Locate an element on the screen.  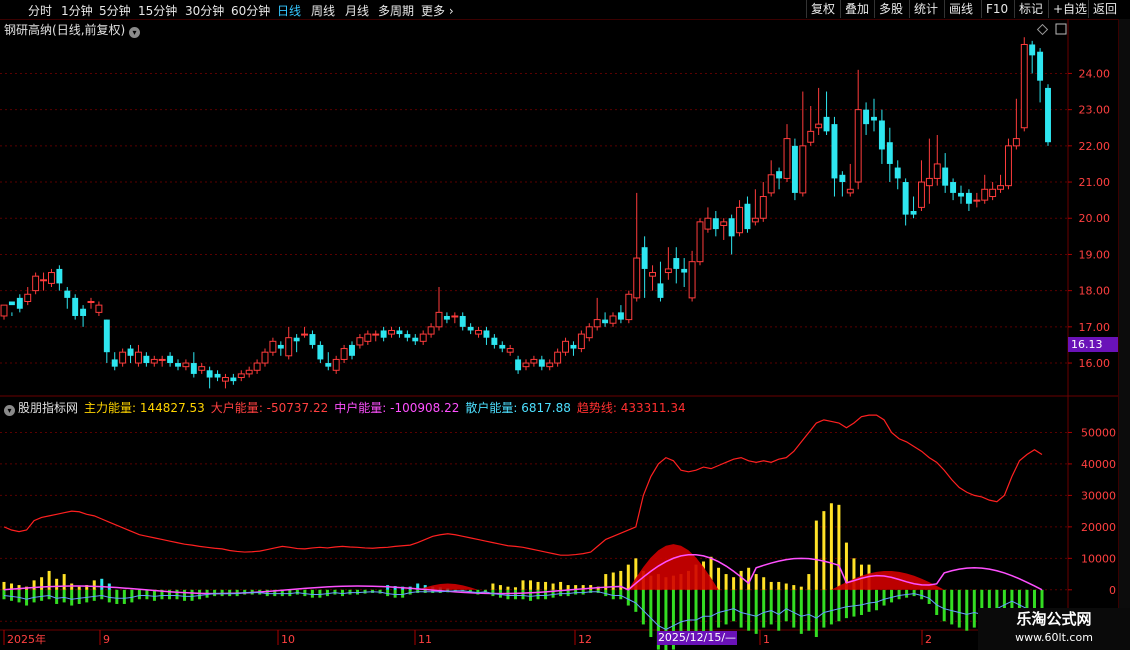
price-tick-label: 18.00 is located at coordinates (1095, 291).